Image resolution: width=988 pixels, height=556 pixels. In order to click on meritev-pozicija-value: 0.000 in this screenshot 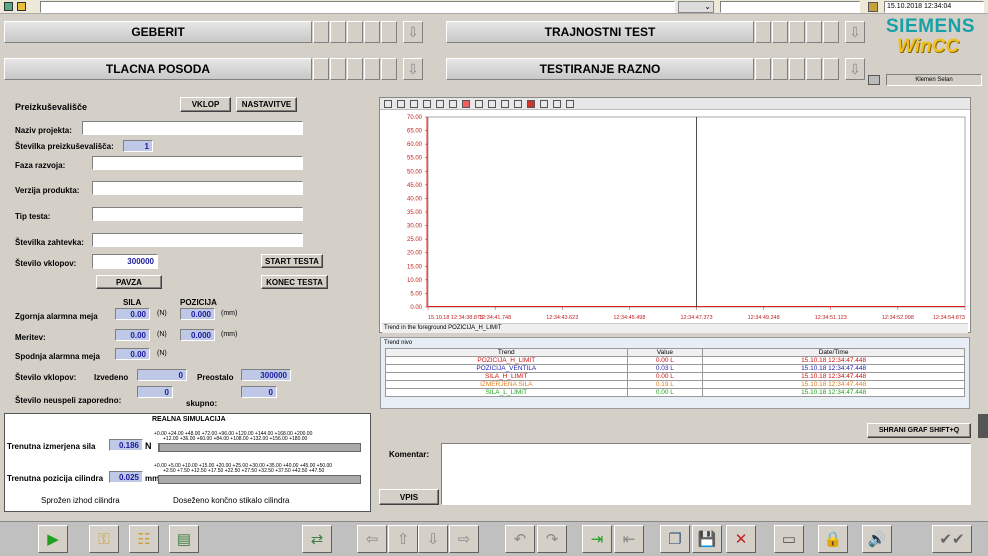, I will do `click(197, 335)`.